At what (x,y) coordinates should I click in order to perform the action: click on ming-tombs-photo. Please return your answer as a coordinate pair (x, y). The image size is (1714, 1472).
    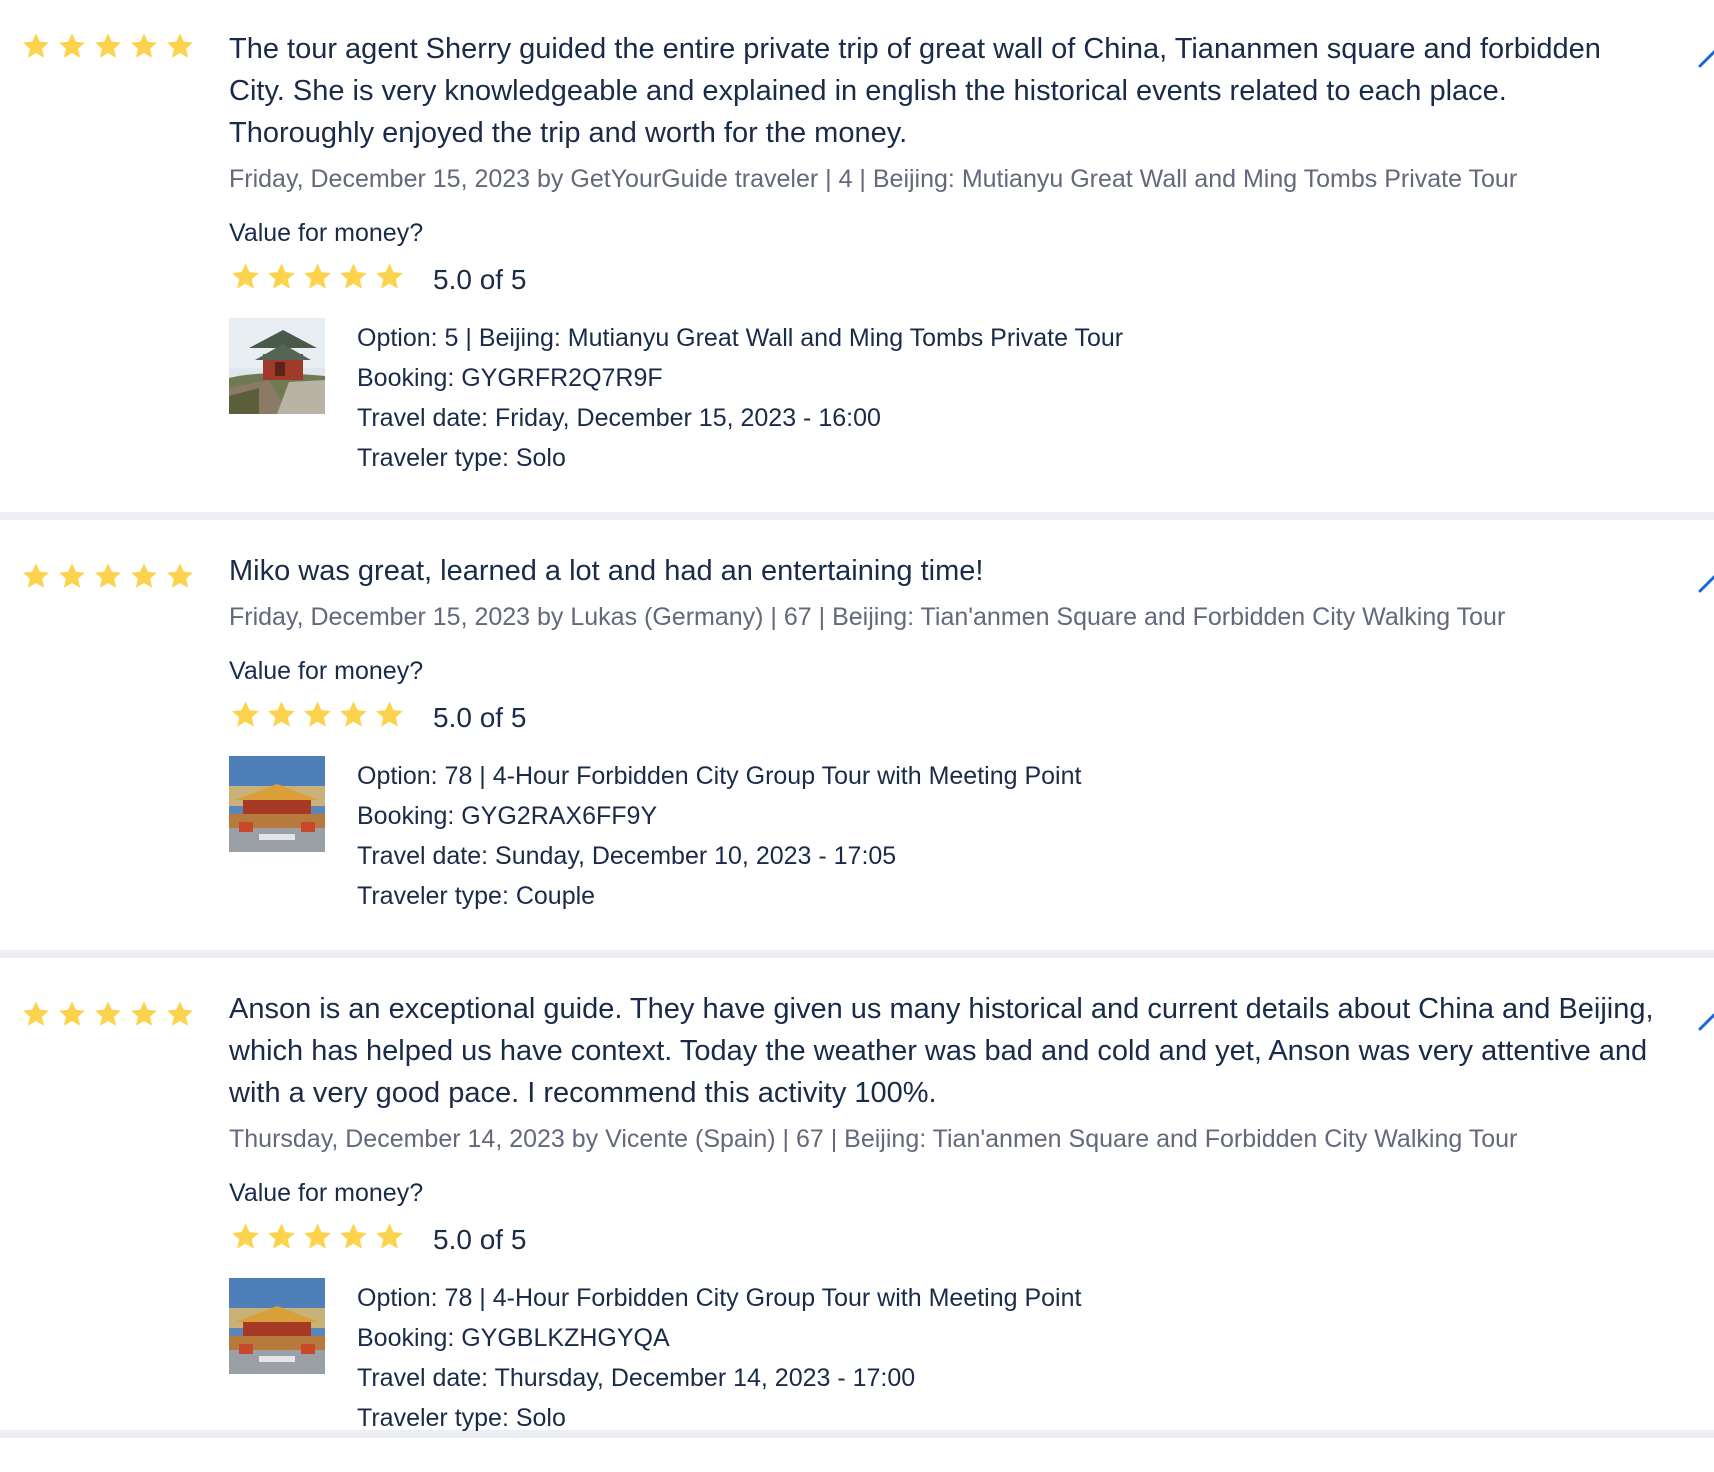
    Looking at the image, I should click on (277, 366).